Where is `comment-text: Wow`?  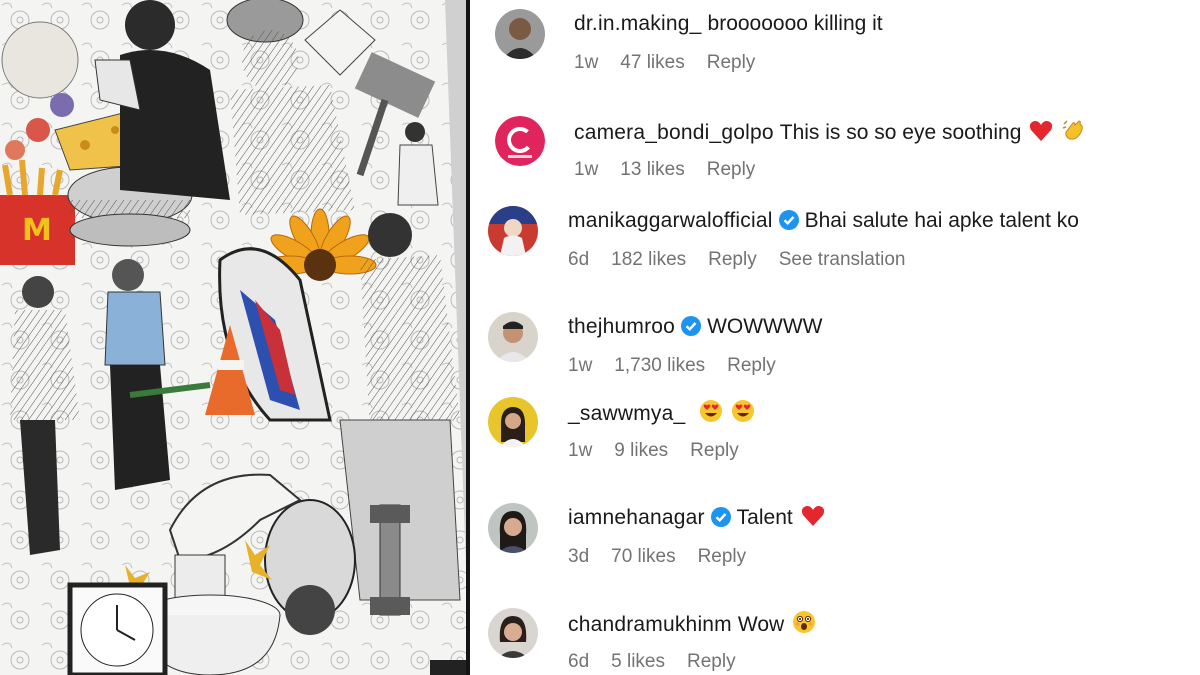
comment-text: Wow is located at coordinates (761, 624).